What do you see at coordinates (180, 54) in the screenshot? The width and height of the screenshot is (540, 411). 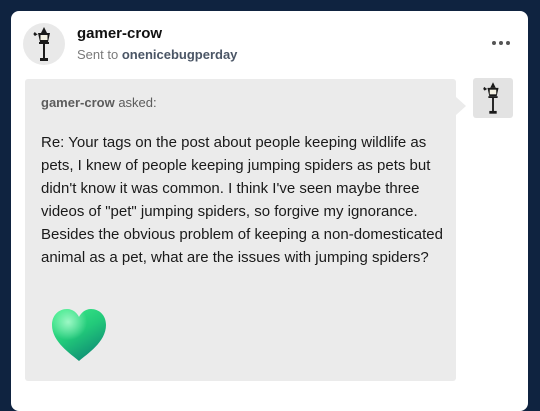 I see `recipient-blog-link: onenicebugperday` at bounding box center [180, 54].